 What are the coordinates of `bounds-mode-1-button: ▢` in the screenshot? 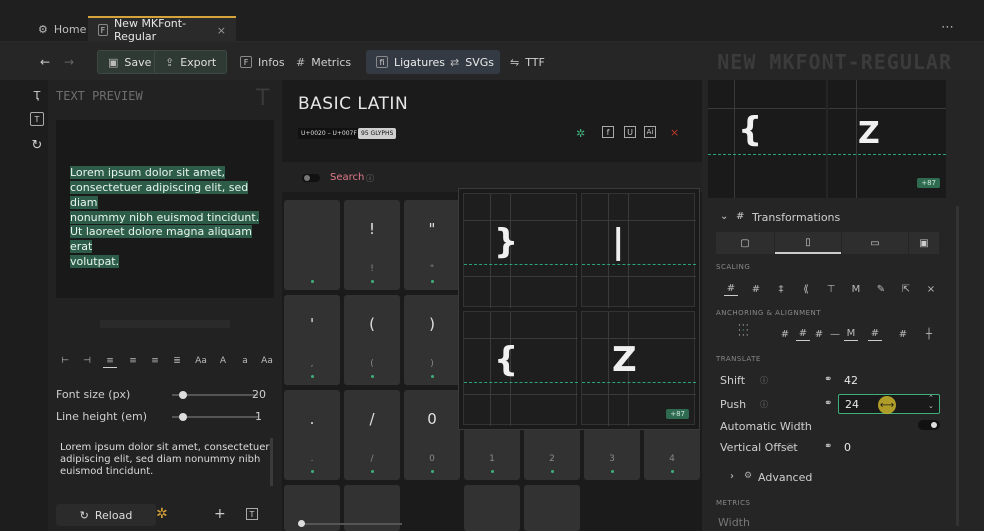 It's located at (745, 243).